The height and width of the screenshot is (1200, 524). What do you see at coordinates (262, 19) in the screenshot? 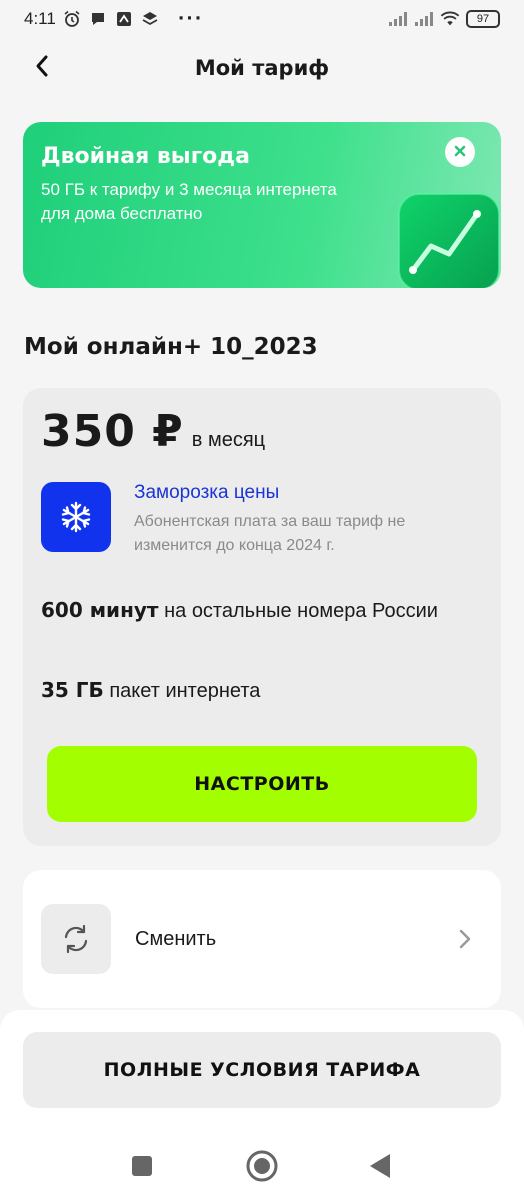
I see `status-bar: 4:11 ··· 97` at bounding box center [262, 19].